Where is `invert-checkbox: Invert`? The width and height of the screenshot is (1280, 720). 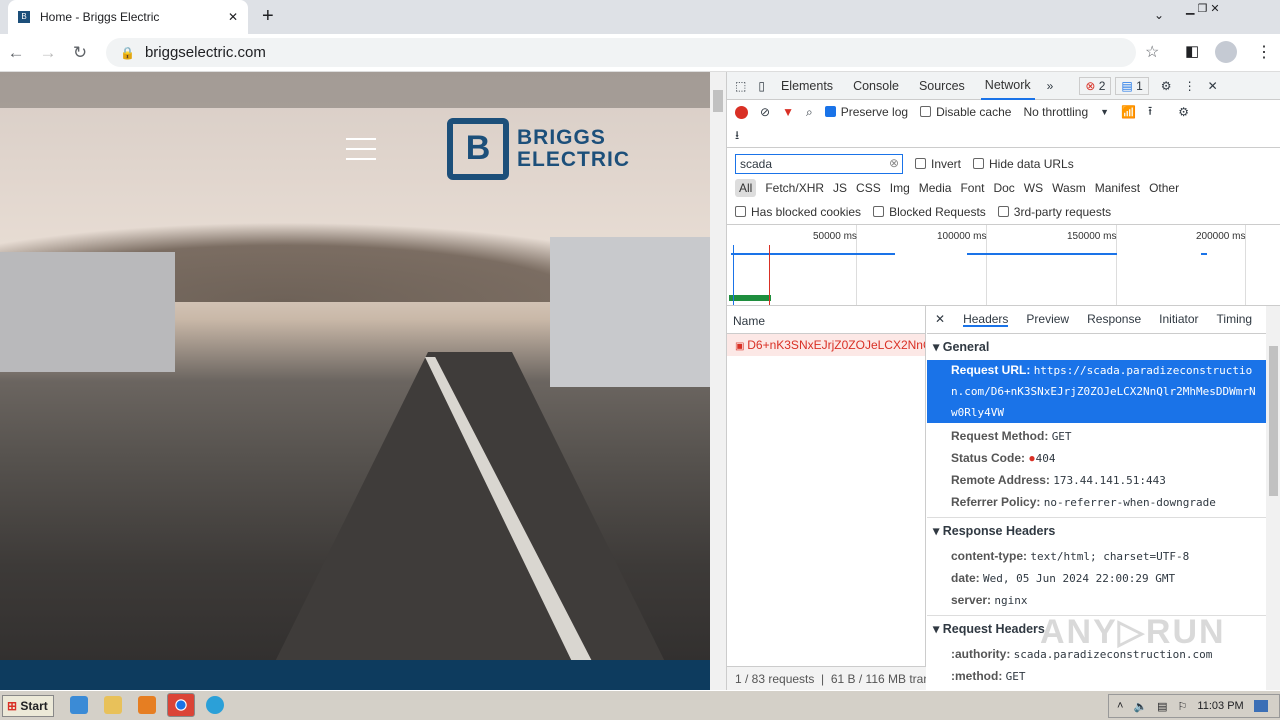
invert-checkbox: Invert is located at coordinates (938, 164).